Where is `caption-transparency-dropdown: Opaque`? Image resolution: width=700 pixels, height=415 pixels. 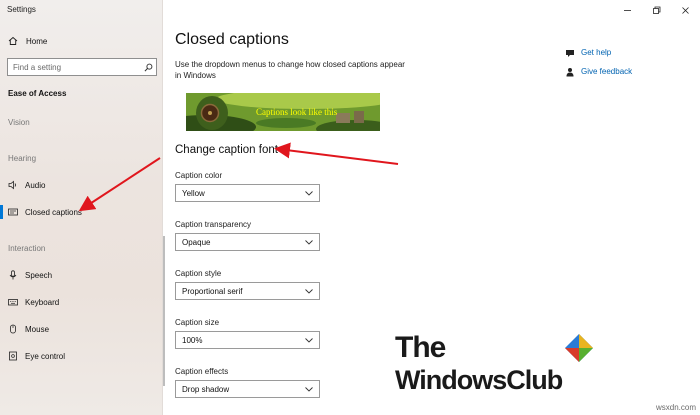
caption-transparency-dropdown: Opaque is located at coordinates (247, 242).